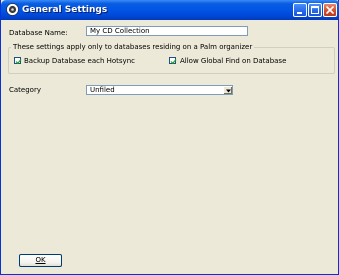 This screenshot has width=339, height=275. I want to click on database-name-field: My CD Collection, so click(167, 31).